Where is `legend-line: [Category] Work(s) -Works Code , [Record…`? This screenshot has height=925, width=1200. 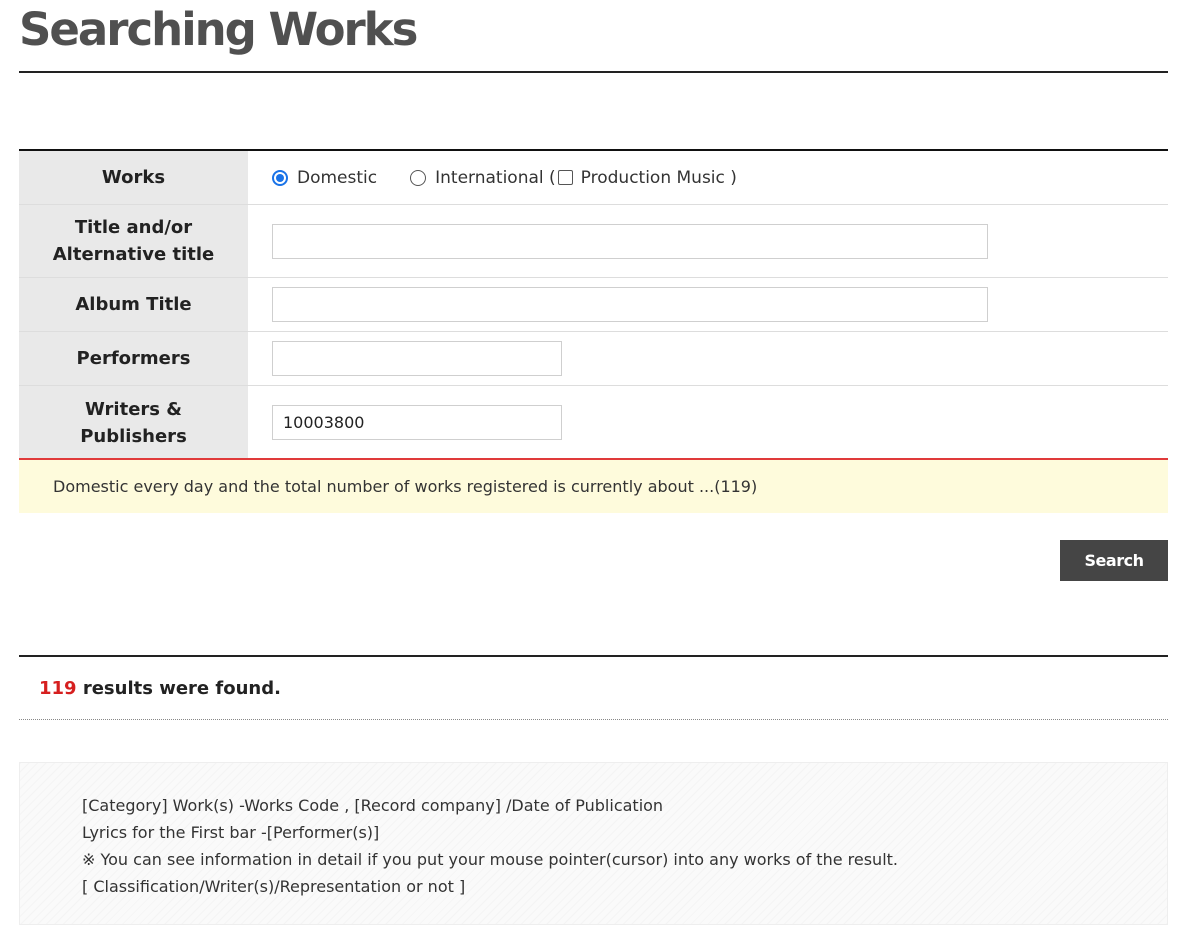
legend-line: [Category] Work(s) -Works Code , [Record… is located at coordinates (373, 805).